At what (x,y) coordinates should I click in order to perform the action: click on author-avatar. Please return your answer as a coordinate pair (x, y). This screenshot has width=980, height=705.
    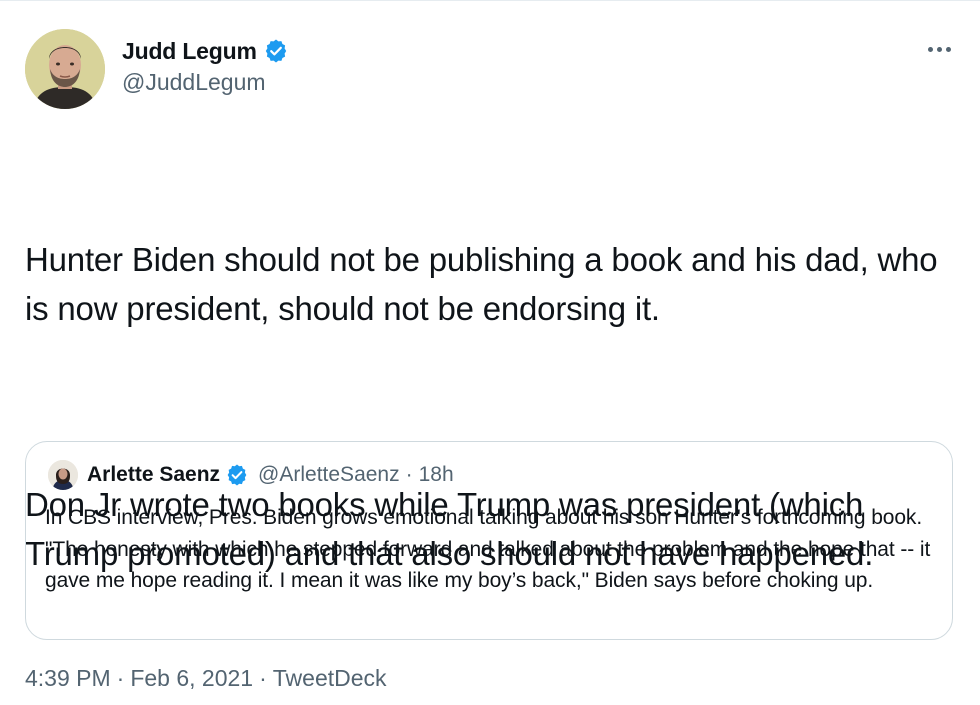
    Looking at the image, I should click on (65, 69).